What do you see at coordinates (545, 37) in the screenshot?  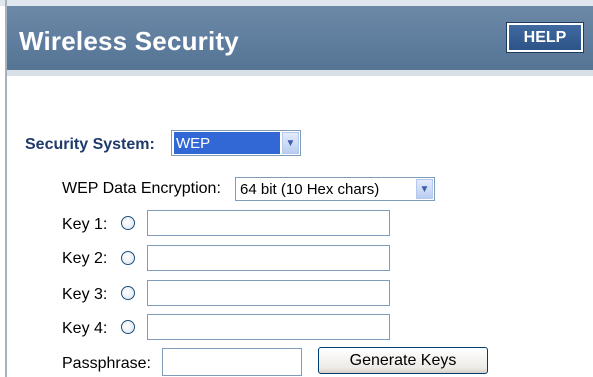 I see `help-button: HELP` at bounding box center [545, 37].